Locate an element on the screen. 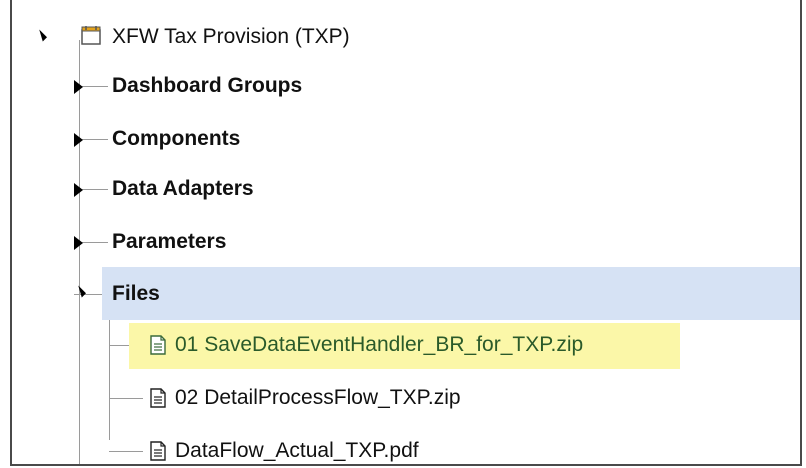  folder-icon is located at coordinates (91, 35).